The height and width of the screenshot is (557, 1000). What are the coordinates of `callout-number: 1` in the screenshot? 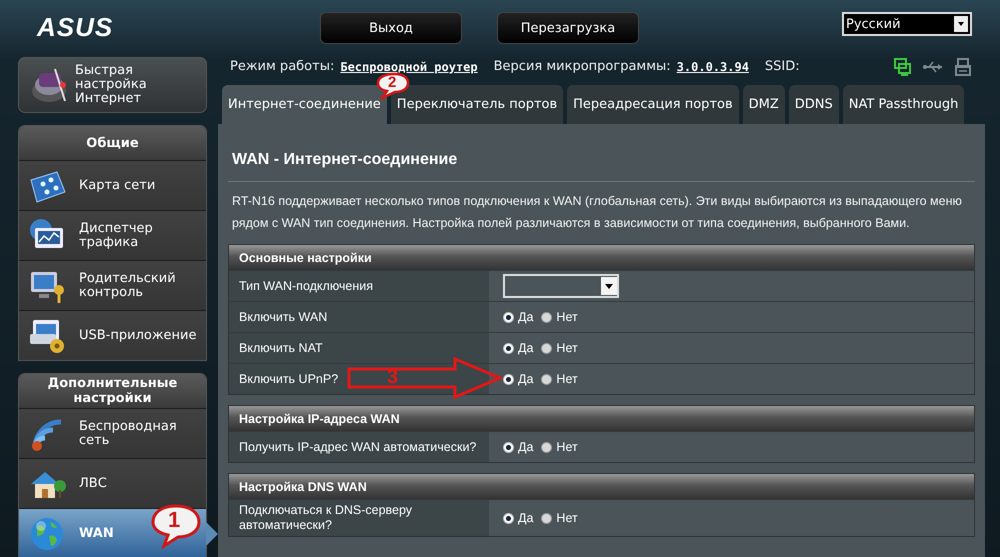 It's located at (174, 520).